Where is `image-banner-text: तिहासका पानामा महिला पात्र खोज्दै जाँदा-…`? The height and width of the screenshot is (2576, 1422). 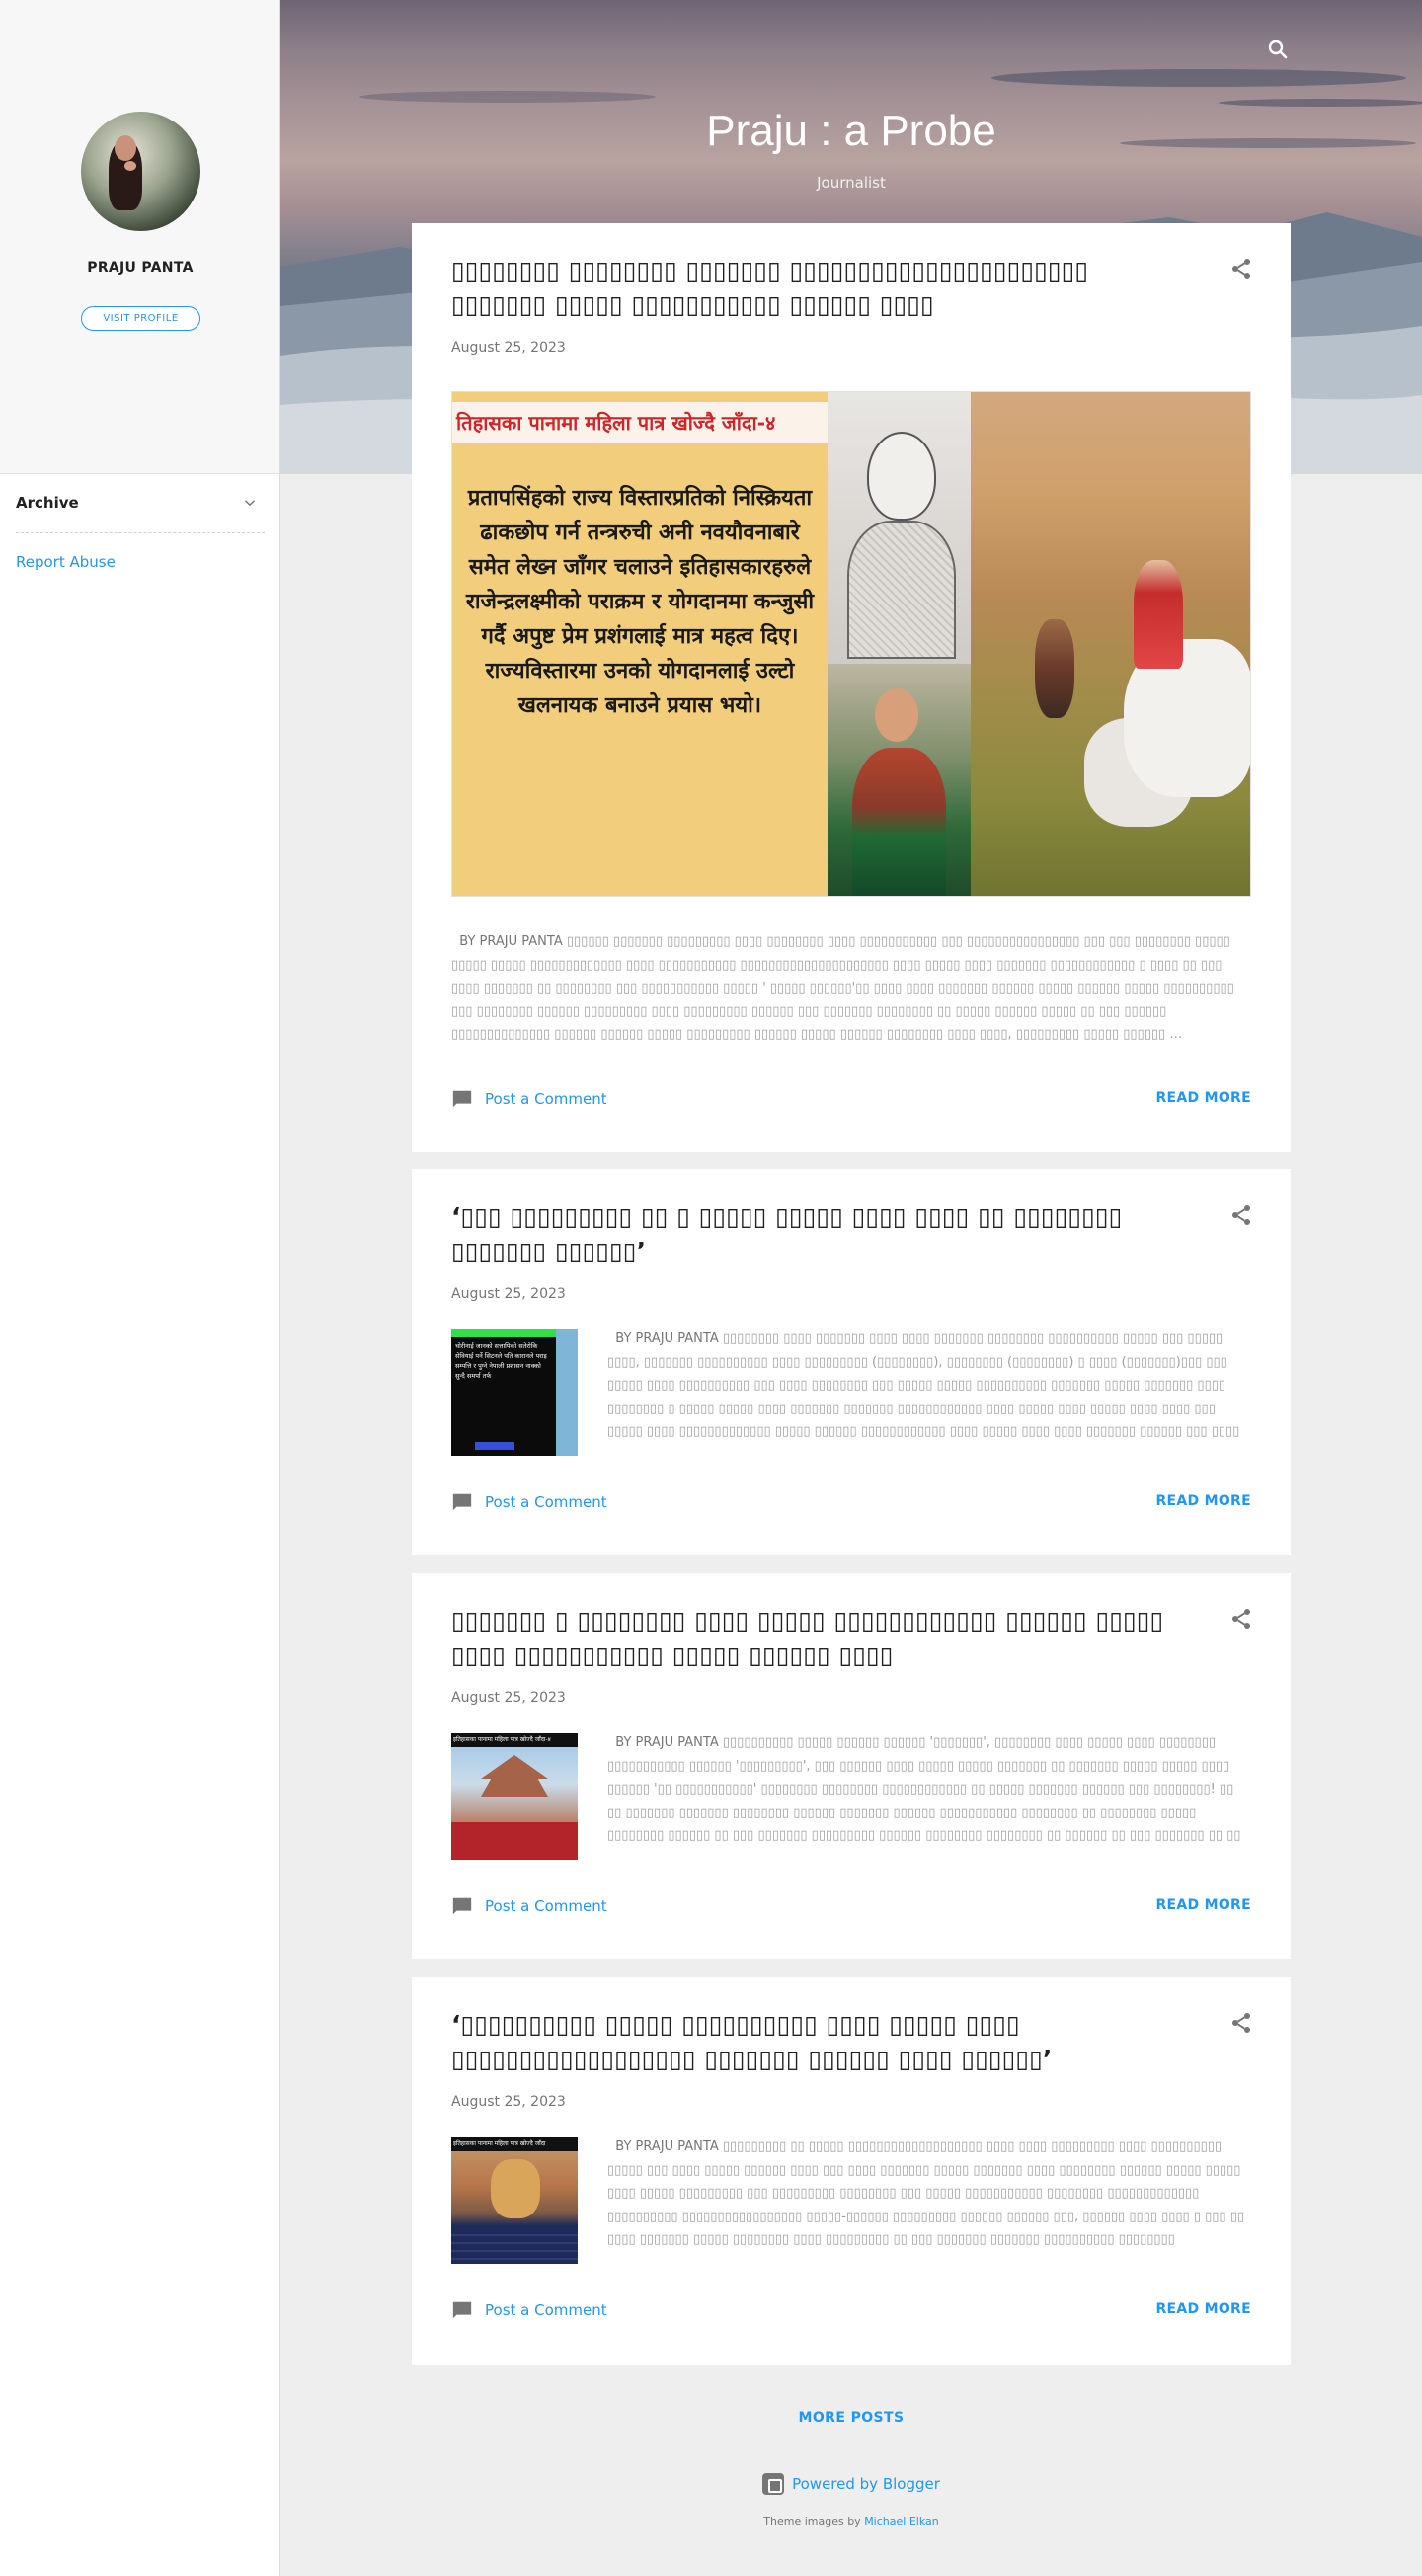 image-banner-text: तिहासका पानामा महिला पात्र खोज्दै जाँदा-… is located at coordinates (640, 422).